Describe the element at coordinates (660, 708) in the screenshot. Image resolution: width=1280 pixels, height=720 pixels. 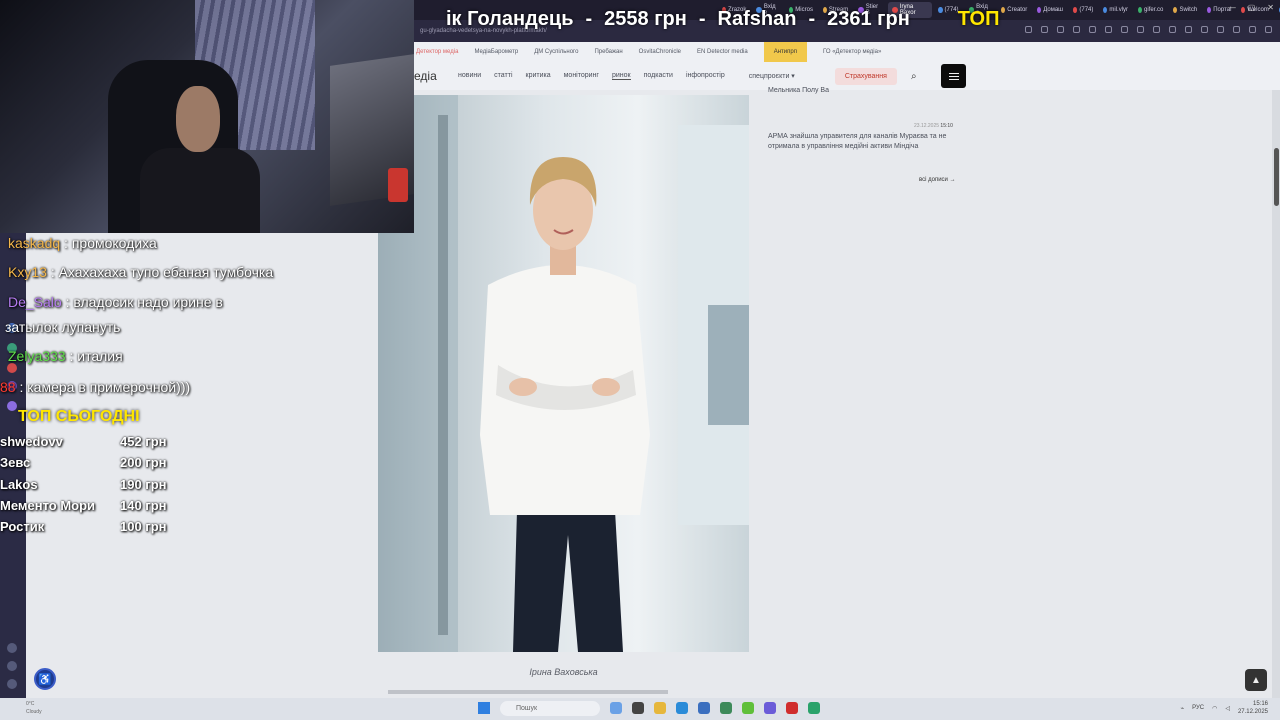
I see `folder-icon` at that location.